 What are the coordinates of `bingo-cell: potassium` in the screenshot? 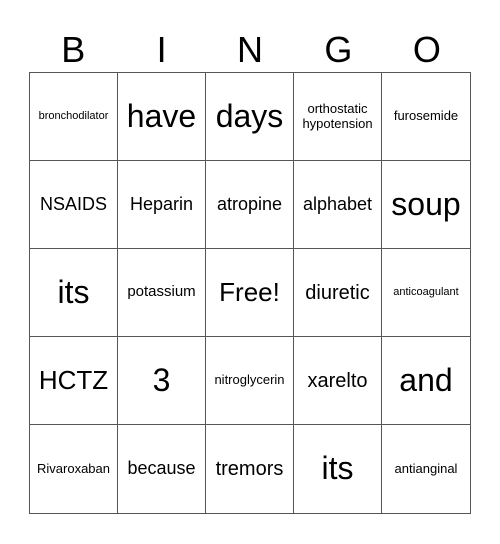 It's located at (162, 293).